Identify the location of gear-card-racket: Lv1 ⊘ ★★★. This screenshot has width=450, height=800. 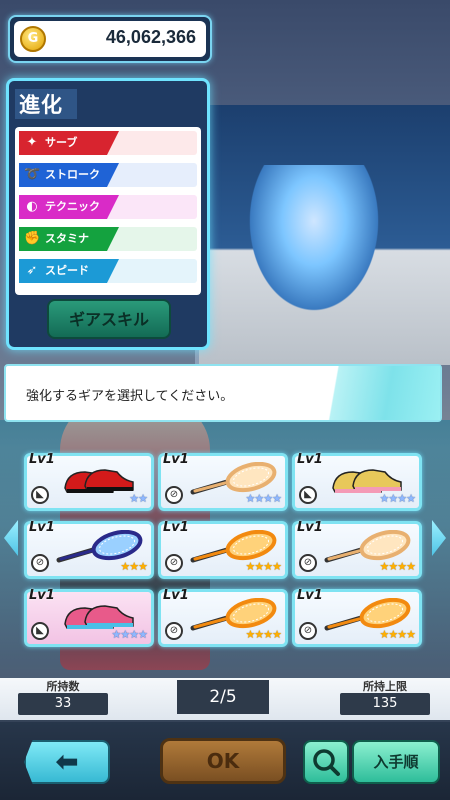
(89, 549).